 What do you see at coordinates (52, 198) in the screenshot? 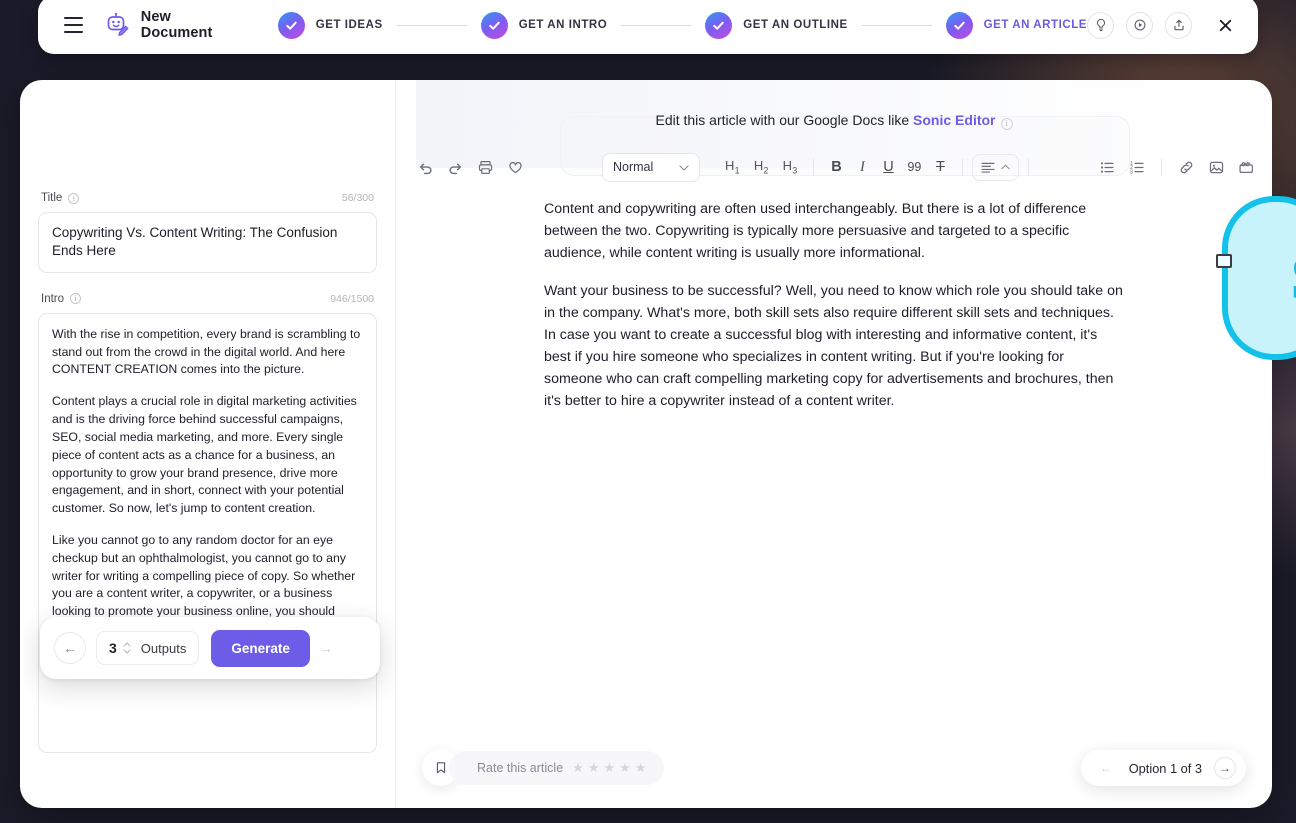
I see `title-label: Title` at bounding box center [52, 198].